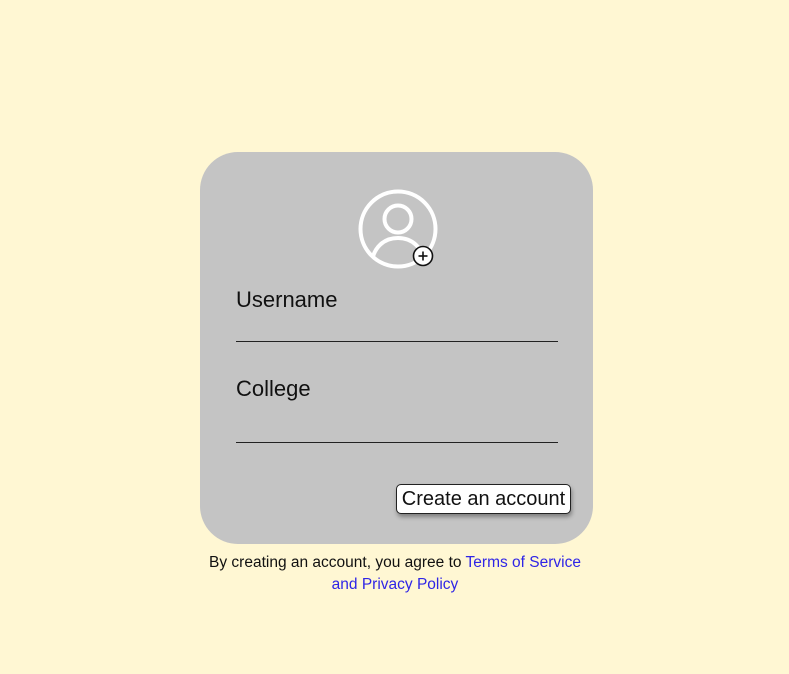 This screenshot has width=789, height=674. Describe the element at coordinates (483, 499) in the screenshot. I see `create-account-button: Create an account` at that location.